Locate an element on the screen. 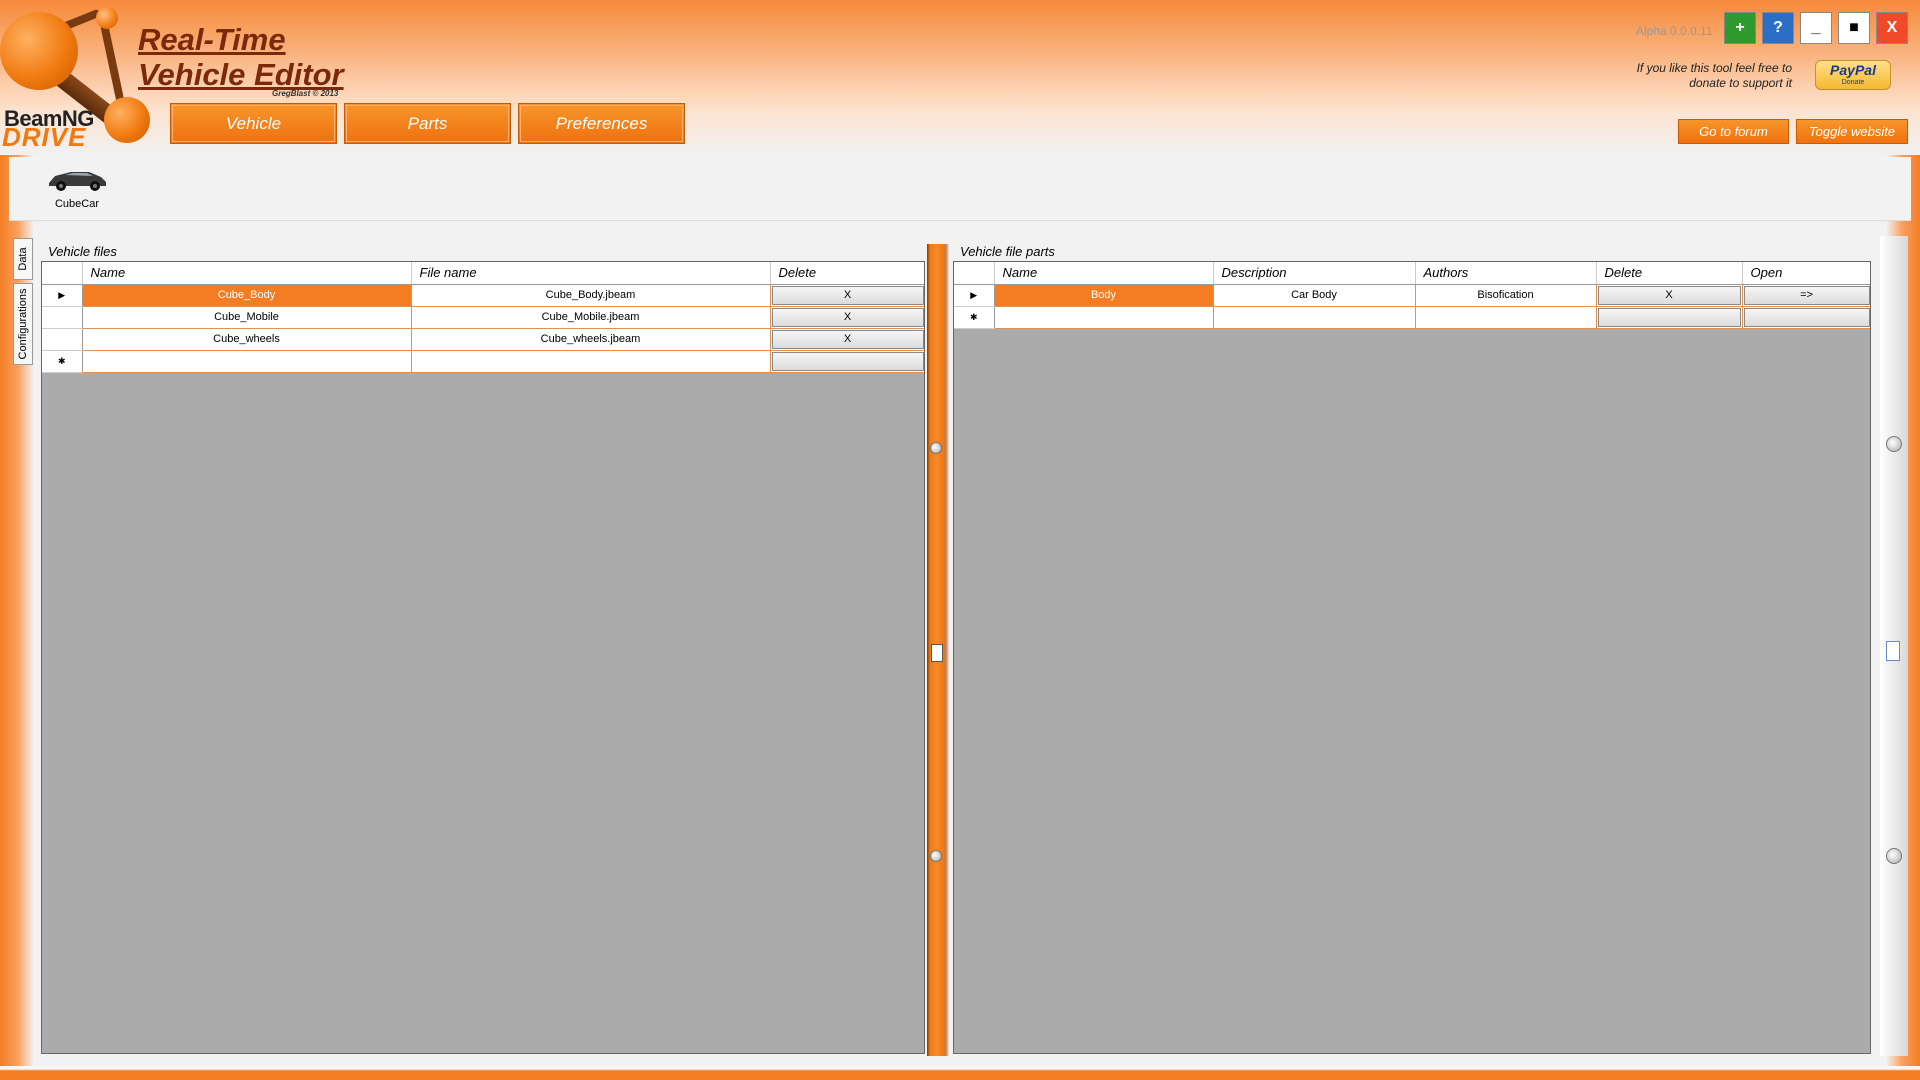 This screenshot has height=1080, width=1920. vehicle-label: CubeCar is located at coordinates (77, 204).